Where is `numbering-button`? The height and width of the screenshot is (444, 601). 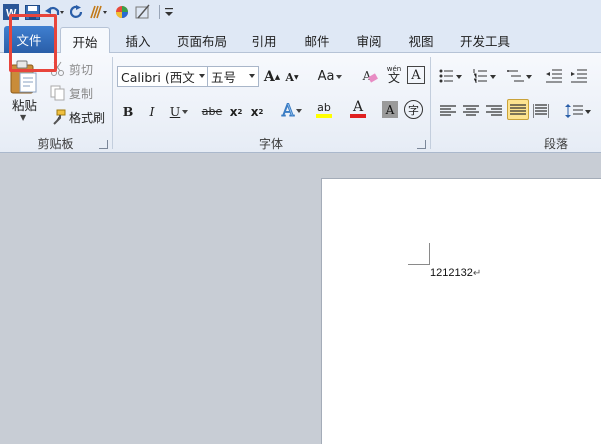 numbering-button is located at coordinates (485, 75).